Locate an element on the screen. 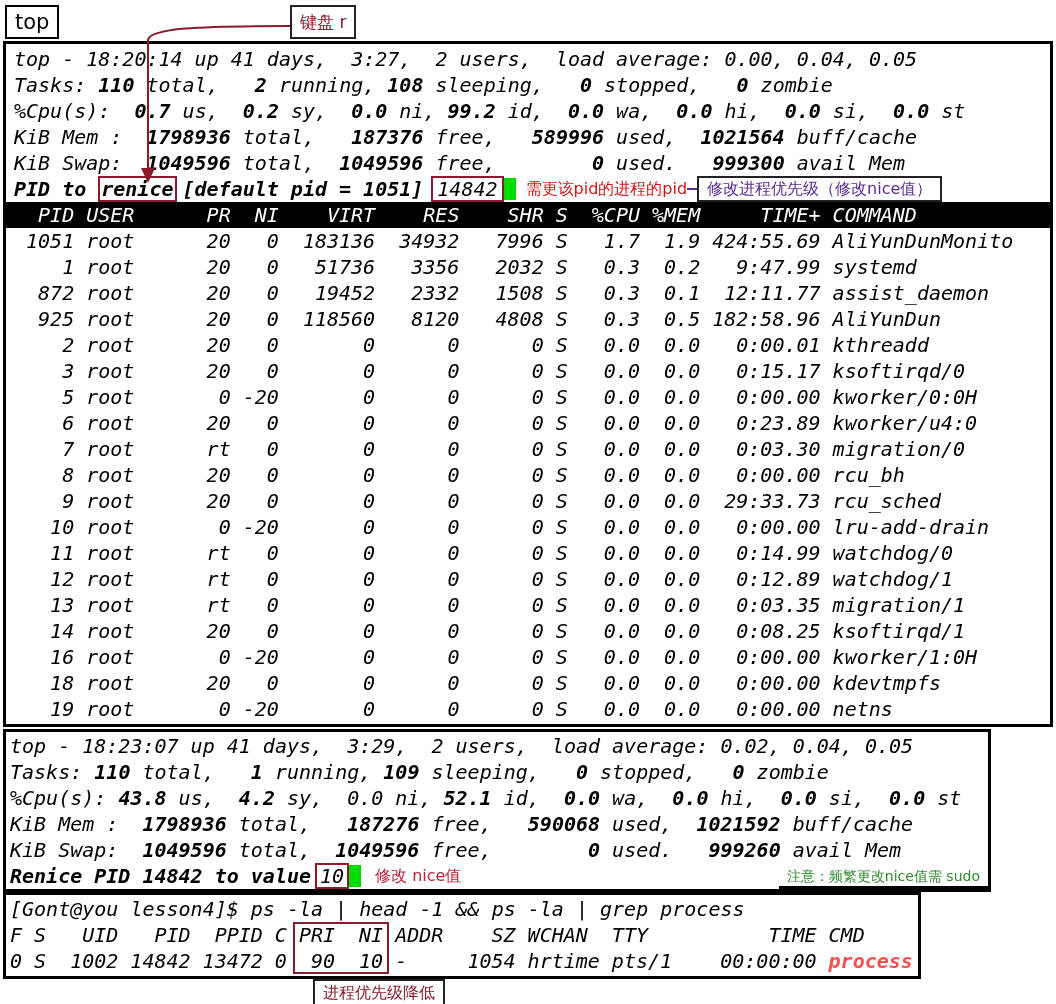 The width and height of the screenshot is (1056, 1004). table-cell: -20 is located at coordinates (260, 657).